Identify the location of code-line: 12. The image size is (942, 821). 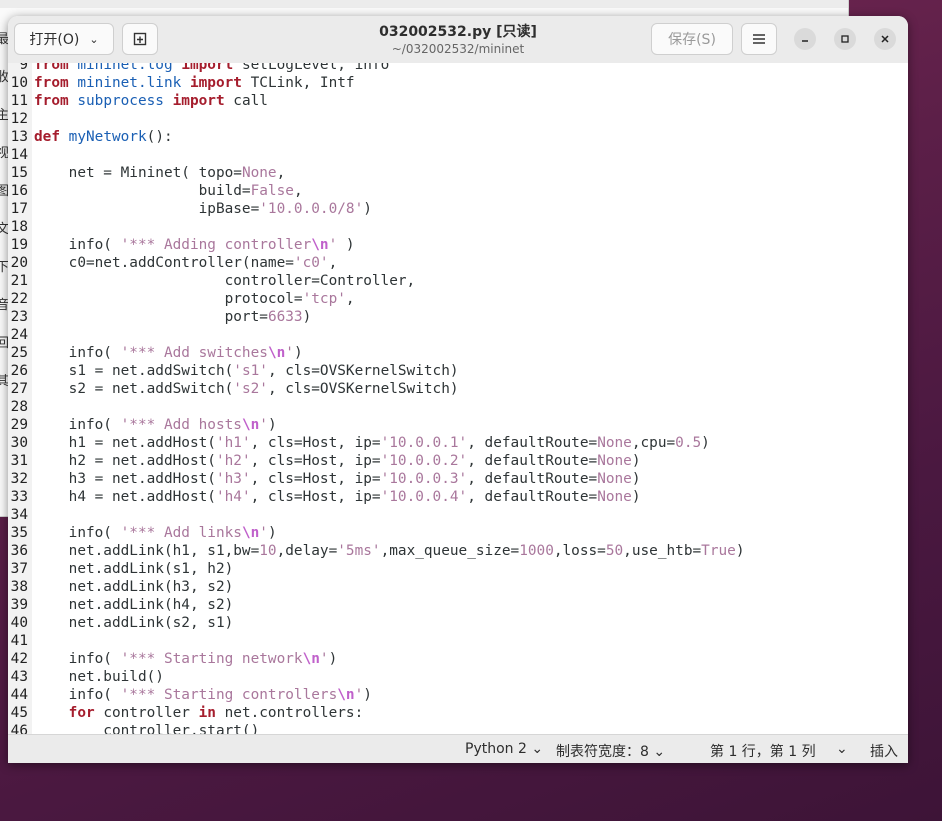
(376, 119).